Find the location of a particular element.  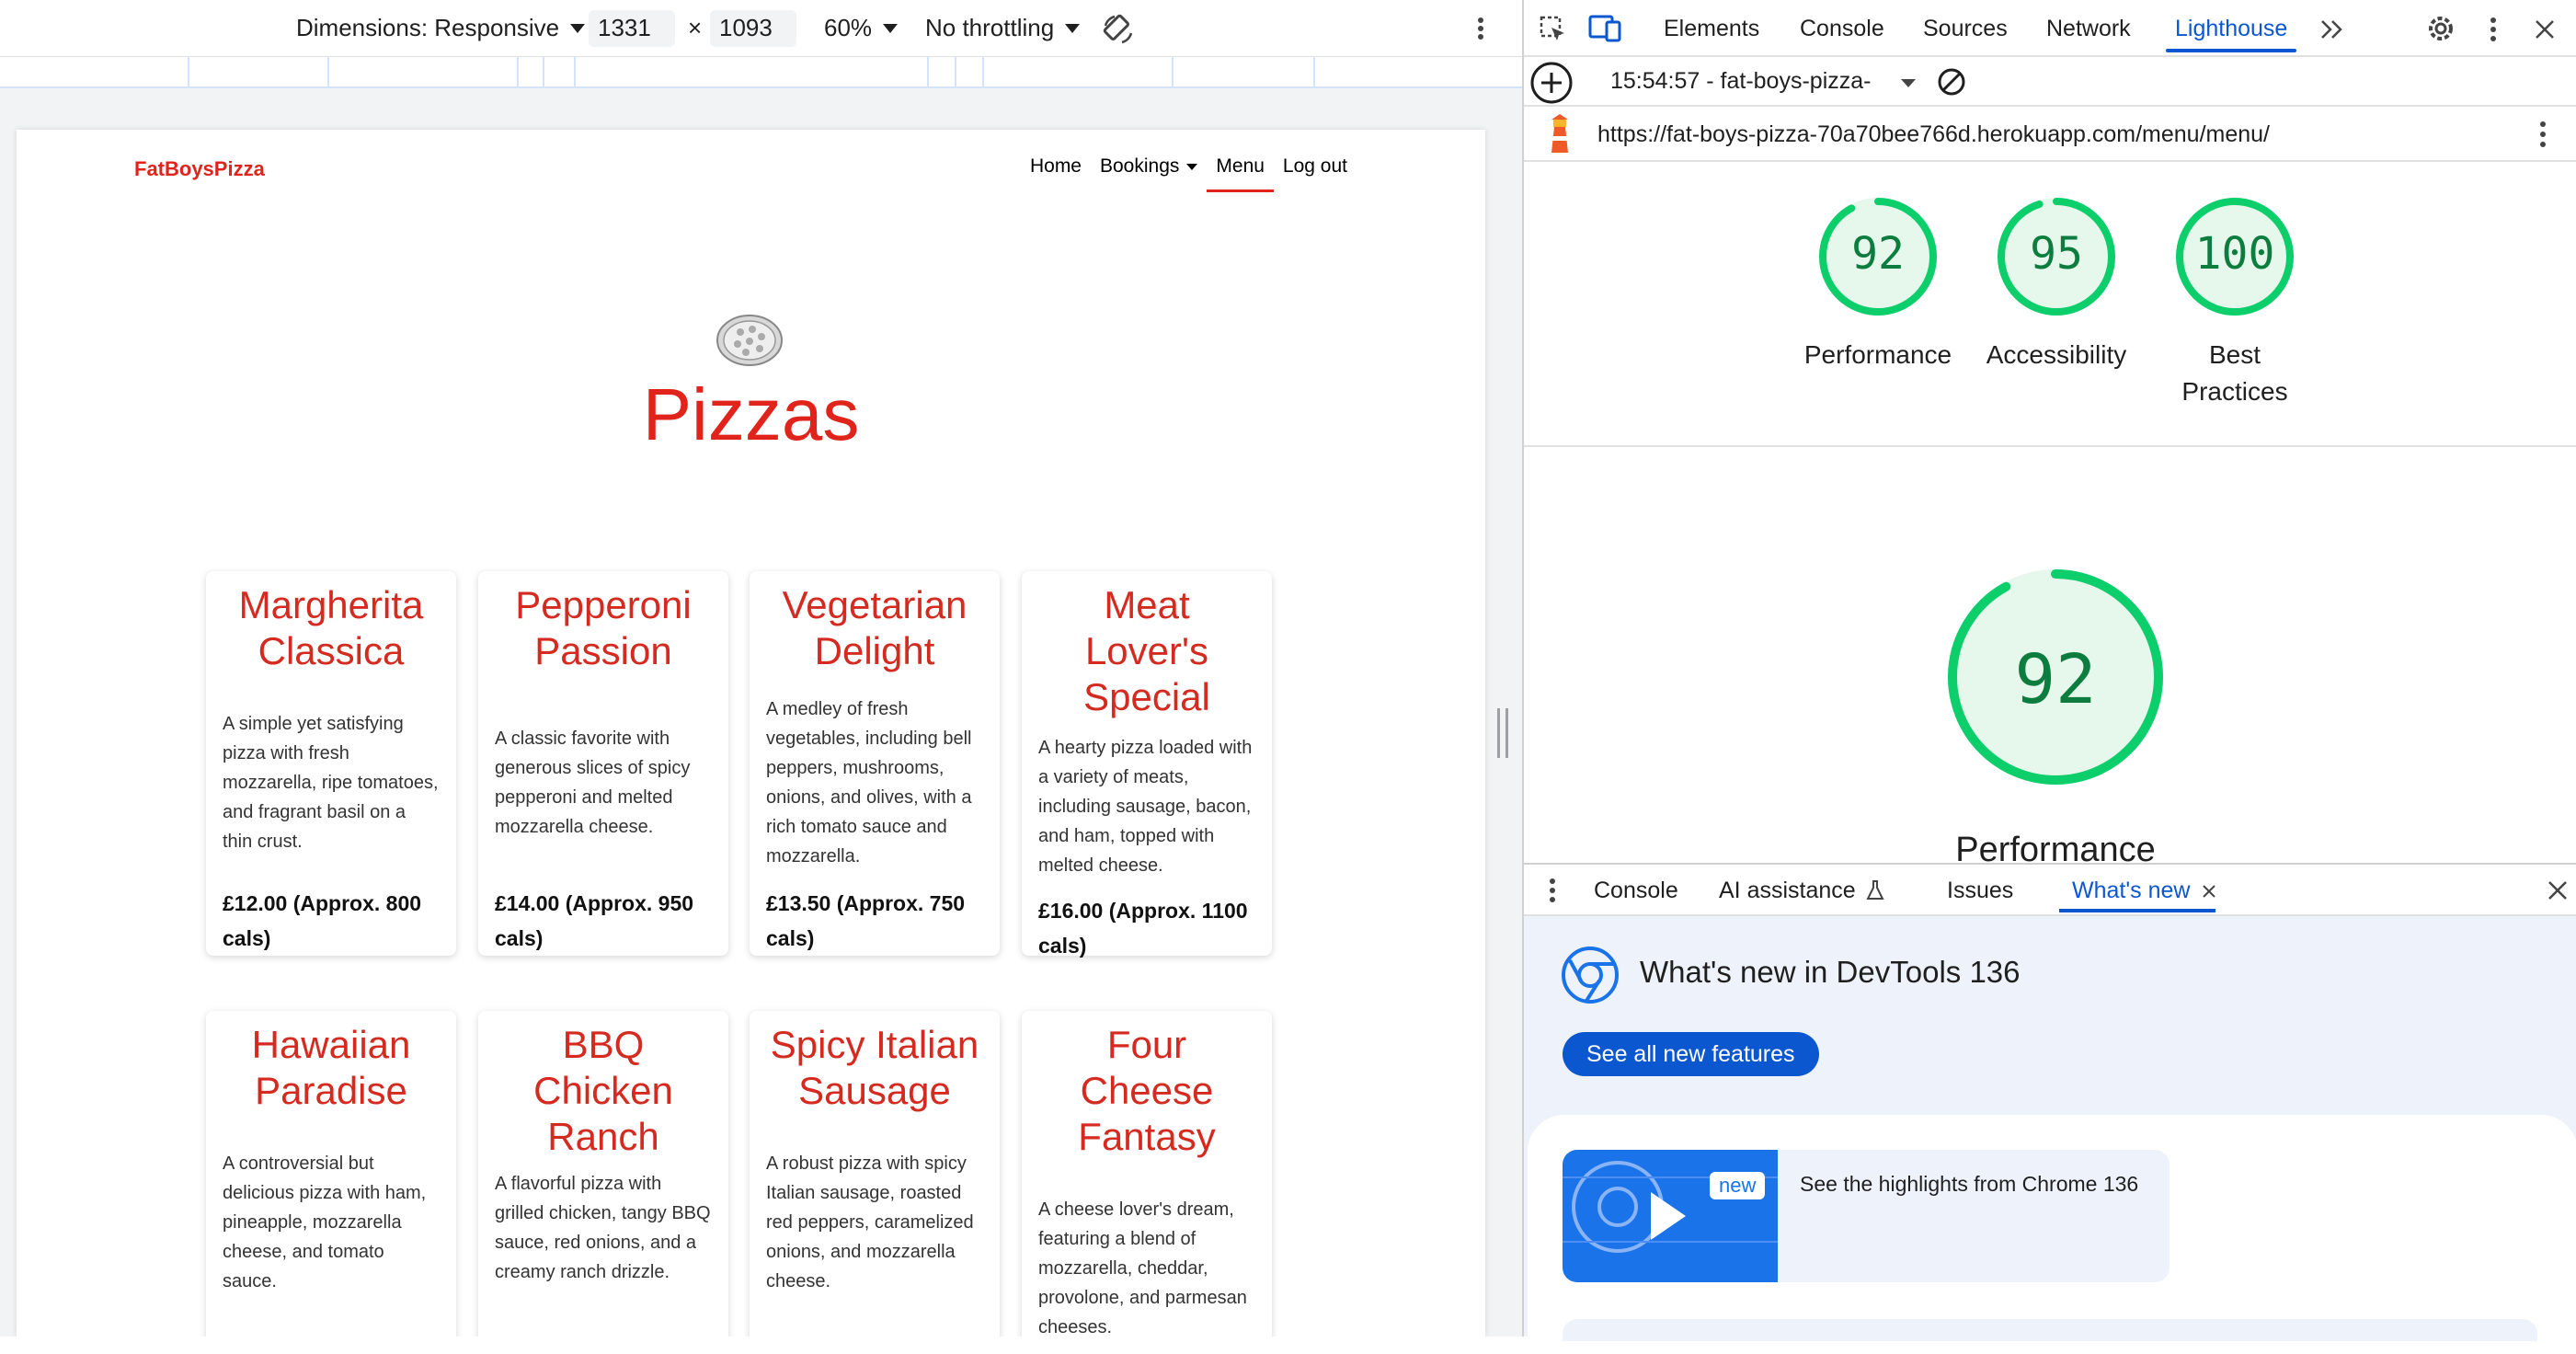

pizza-name: Vegetarian Delight is located at coordinates (875, 628).